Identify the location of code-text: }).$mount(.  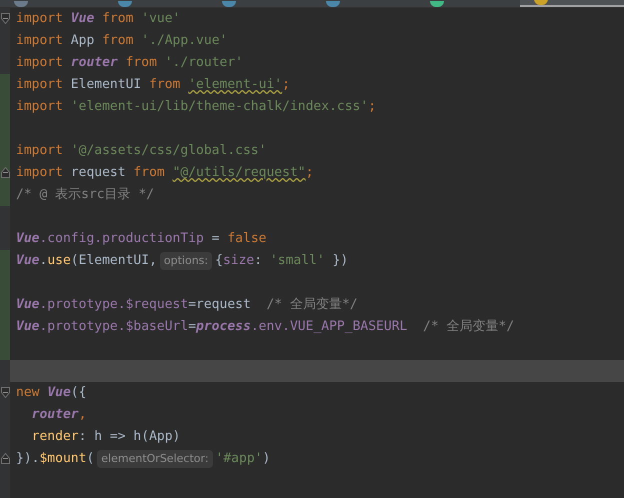
(55, 459).